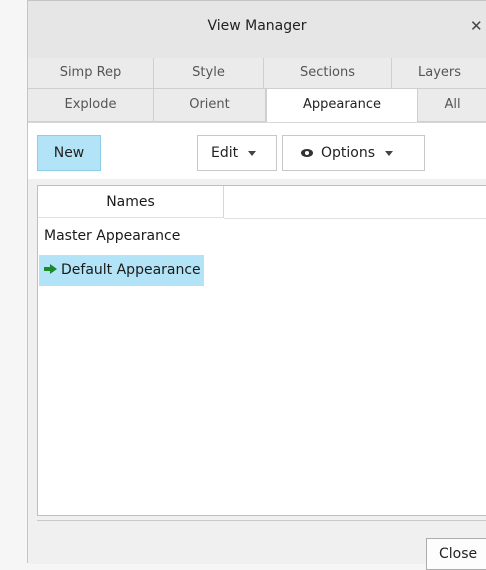 The image size is (486, 570). I want to click on new-button: New, so click(69, 153).